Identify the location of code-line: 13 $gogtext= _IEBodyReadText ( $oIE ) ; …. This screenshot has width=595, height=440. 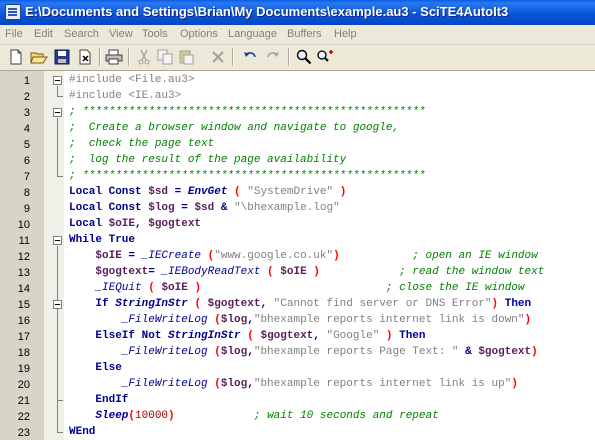
(297, 273).